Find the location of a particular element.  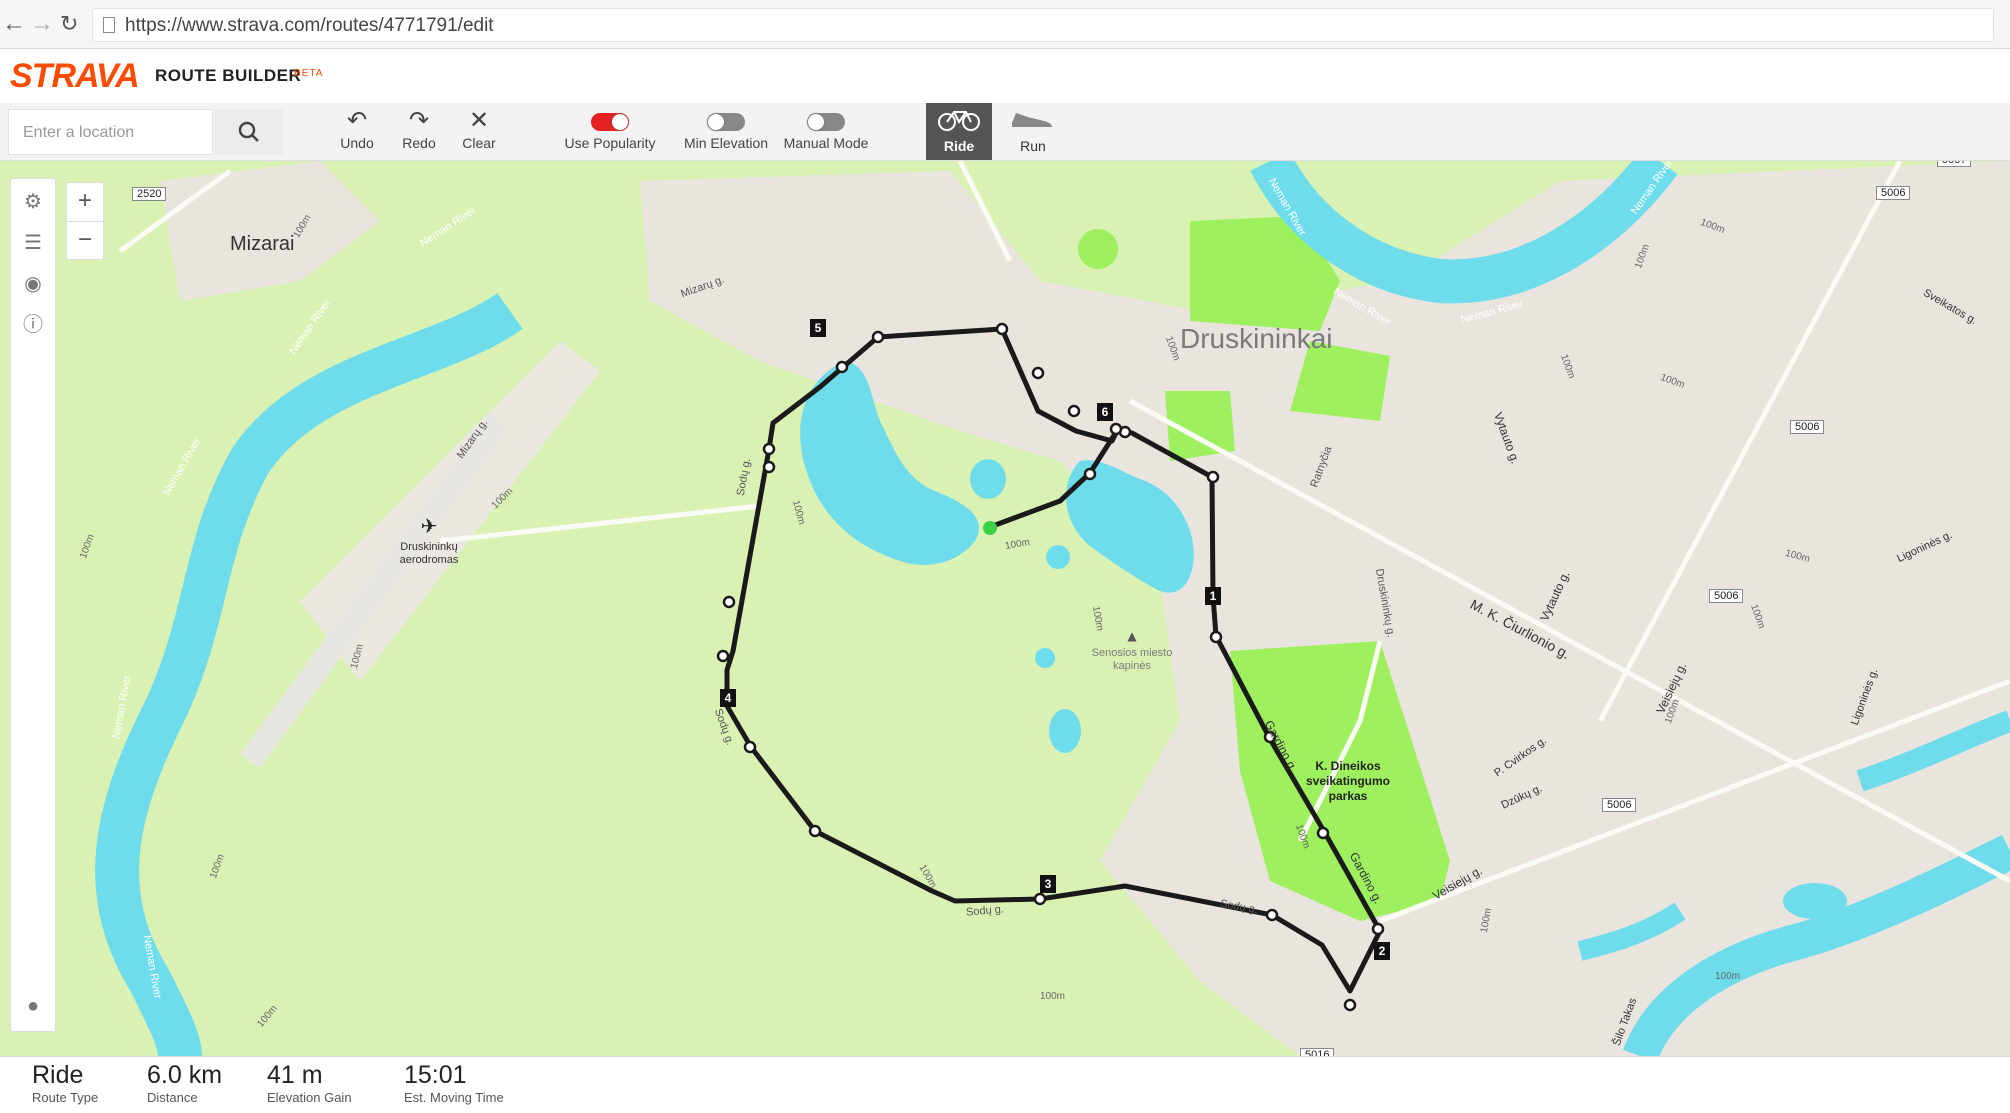

road-shield: 2520 is located at coordinates (149, 194).